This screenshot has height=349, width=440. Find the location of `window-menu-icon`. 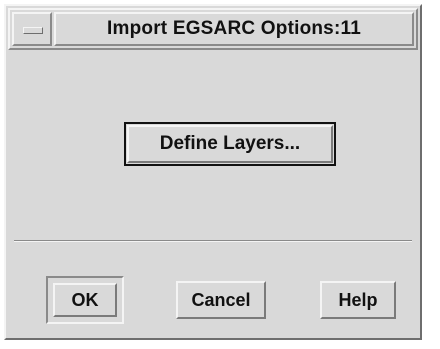

window-menu-icon is located at coordinates (33, 30).